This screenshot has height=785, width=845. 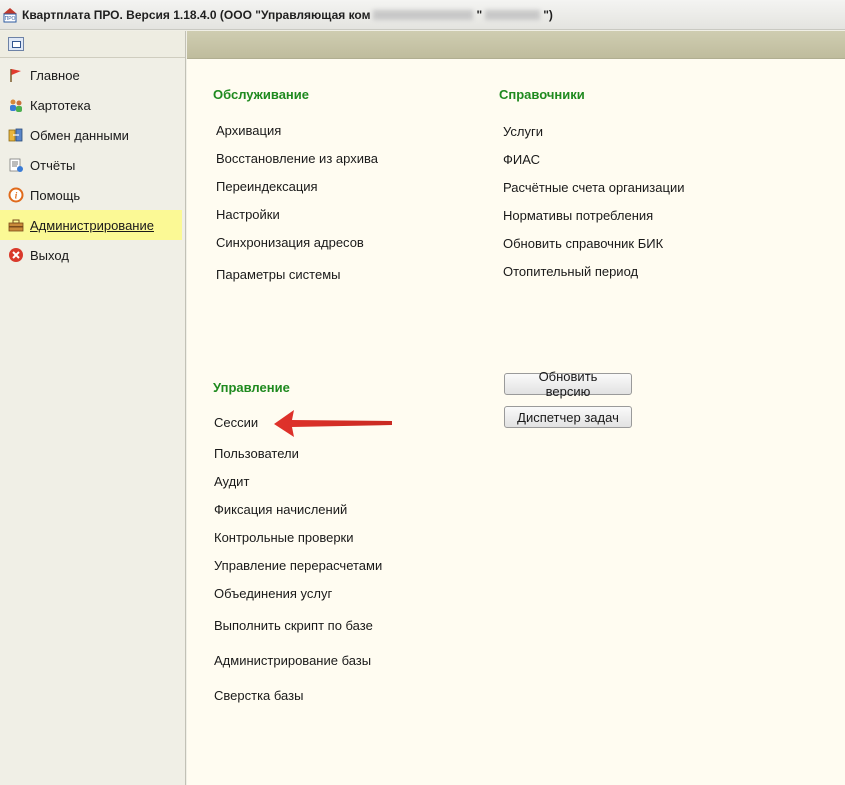 What do you see at coordinates (280, 509) in the screenshot?
I see `link-fix-charges: Фиксация начислений` at bounding box center [280, 509].